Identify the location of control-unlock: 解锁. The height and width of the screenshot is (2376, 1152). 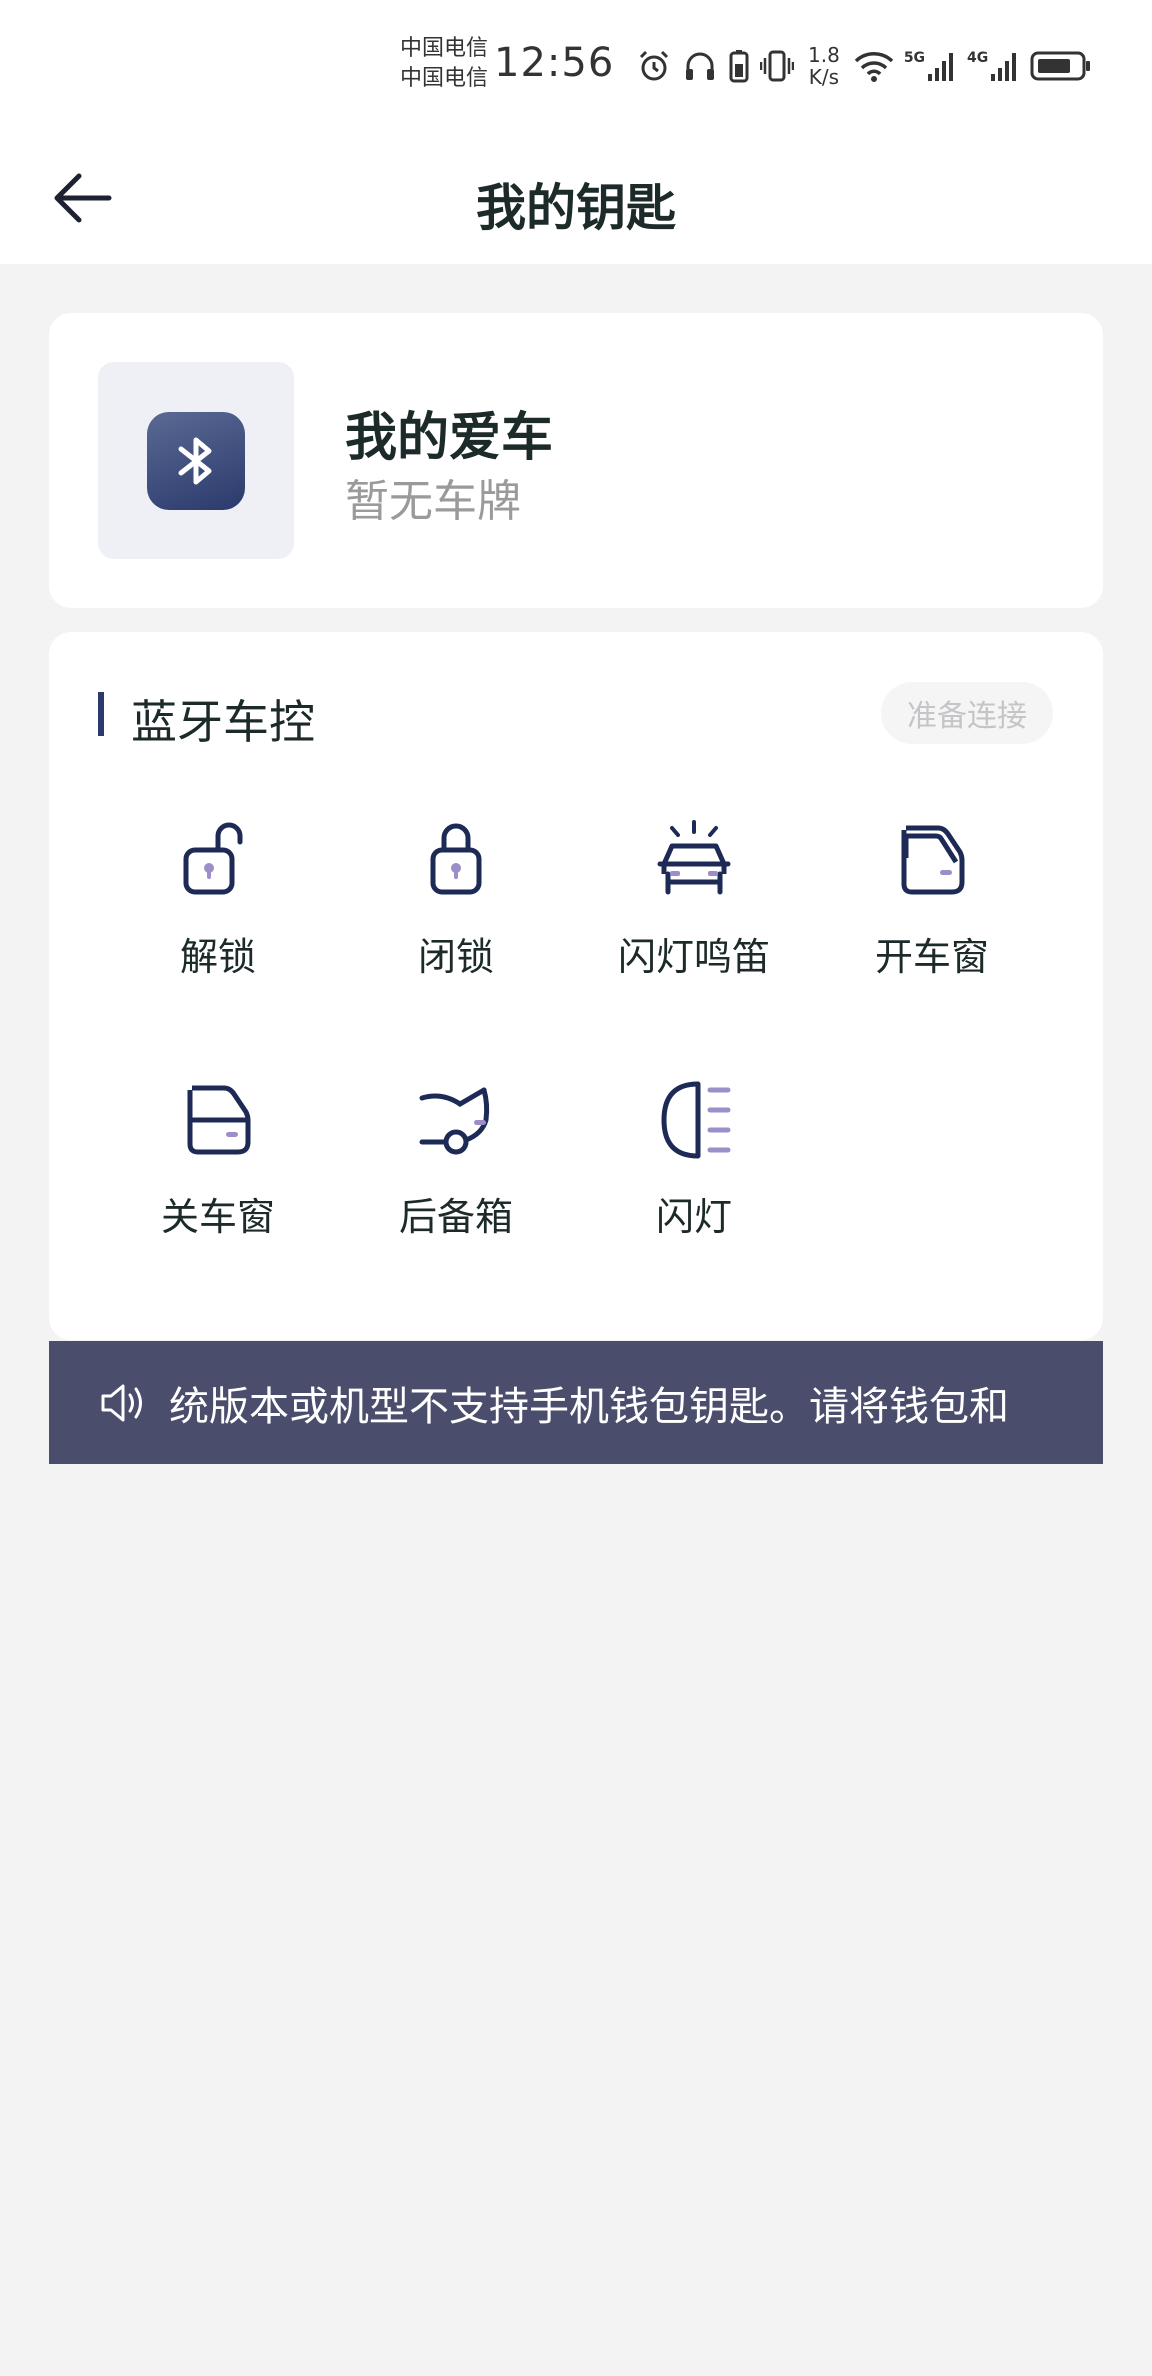
(218, 896).